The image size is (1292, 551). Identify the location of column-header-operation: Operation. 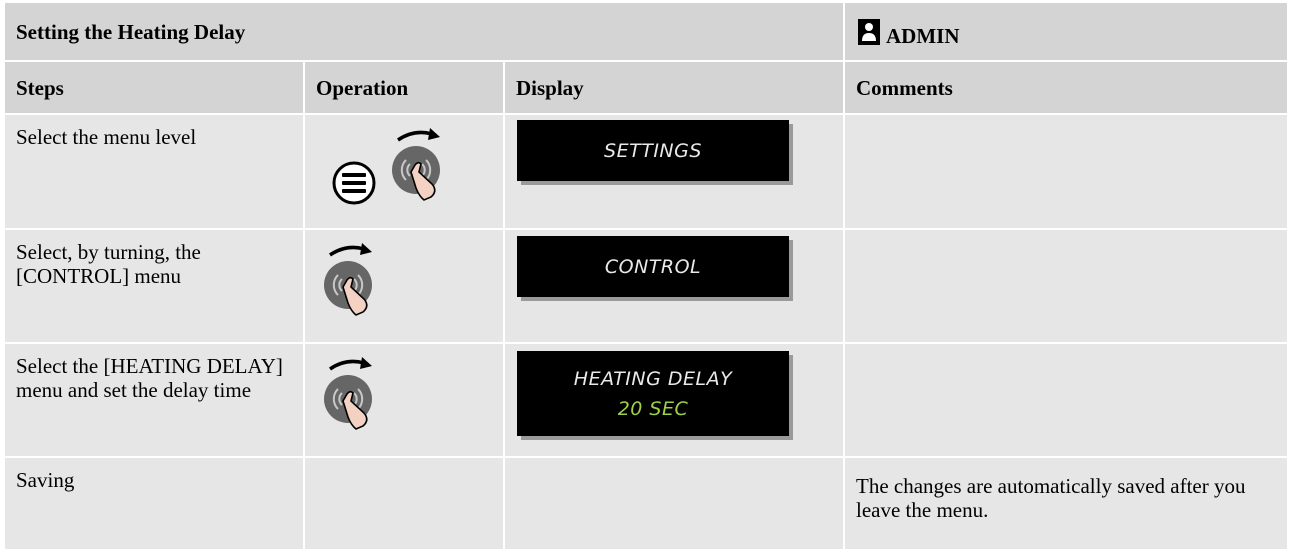
(404, 87).